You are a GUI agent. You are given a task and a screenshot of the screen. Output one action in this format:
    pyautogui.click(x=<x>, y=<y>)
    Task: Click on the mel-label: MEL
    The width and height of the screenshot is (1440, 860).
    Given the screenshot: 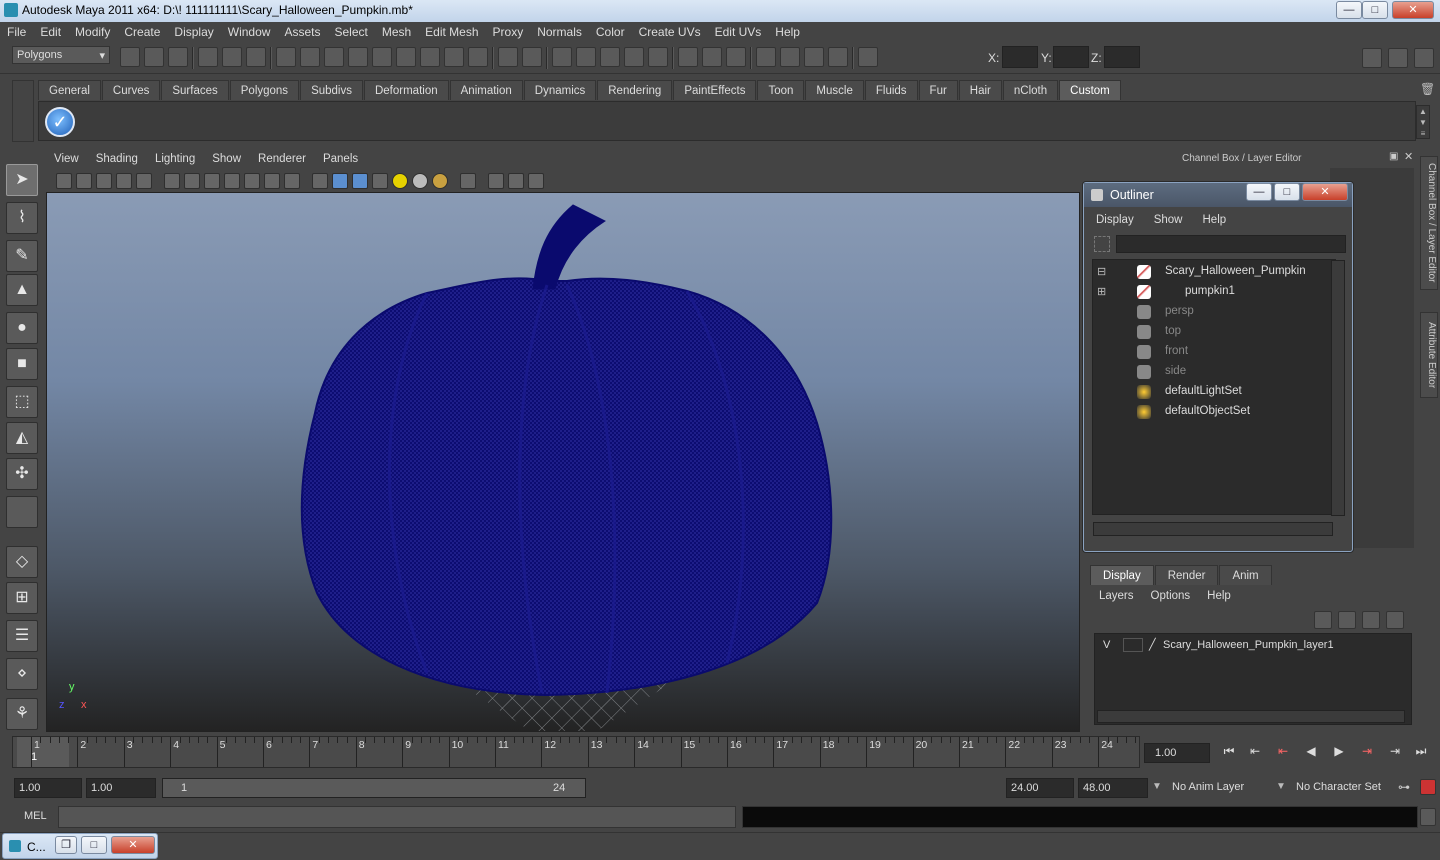 What is the action you would take?
    pyautogui.click(x=35, y=816)
    